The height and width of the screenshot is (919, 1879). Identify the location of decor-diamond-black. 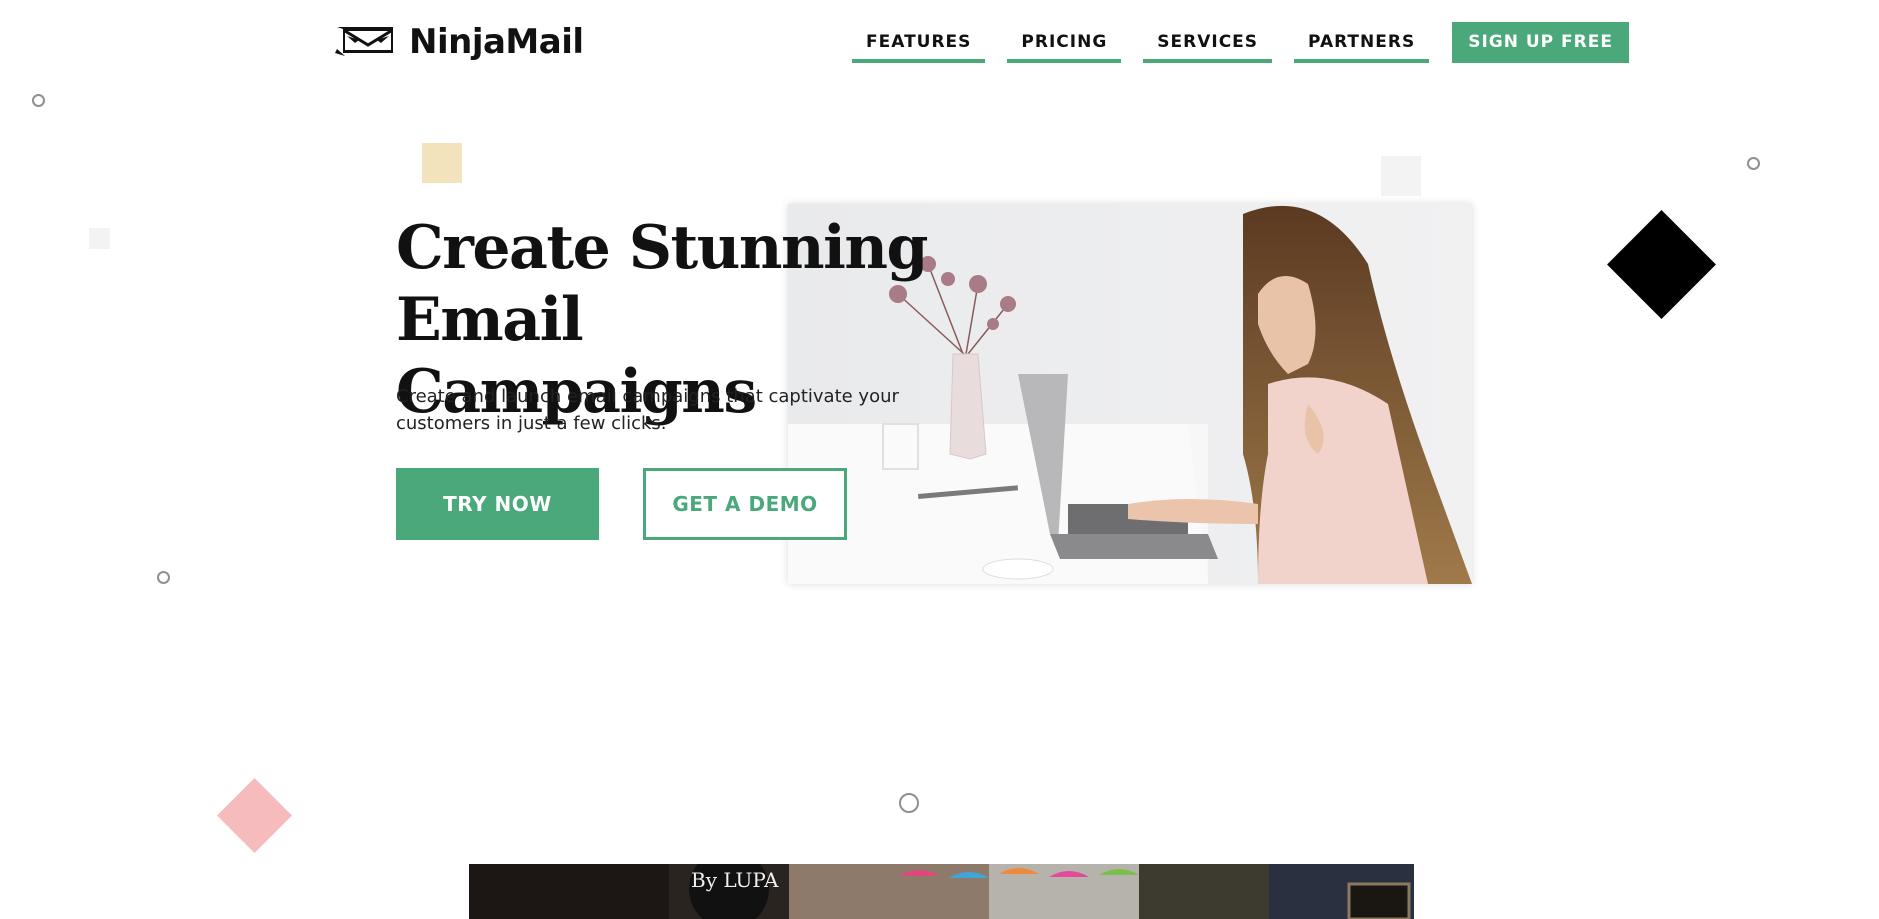
(1661, 264).